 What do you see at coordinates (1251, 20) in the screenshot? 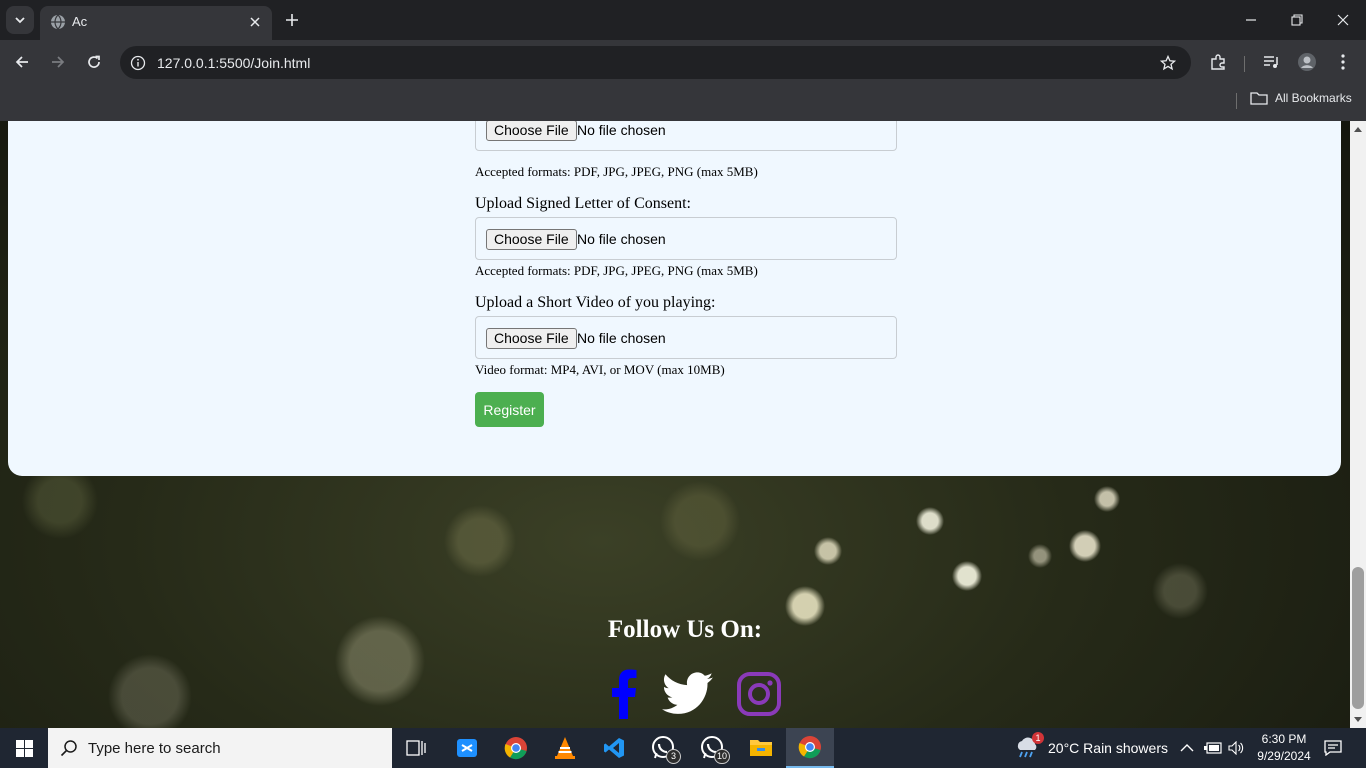
I see `minimize-button` at bounding box center [1251, 20].